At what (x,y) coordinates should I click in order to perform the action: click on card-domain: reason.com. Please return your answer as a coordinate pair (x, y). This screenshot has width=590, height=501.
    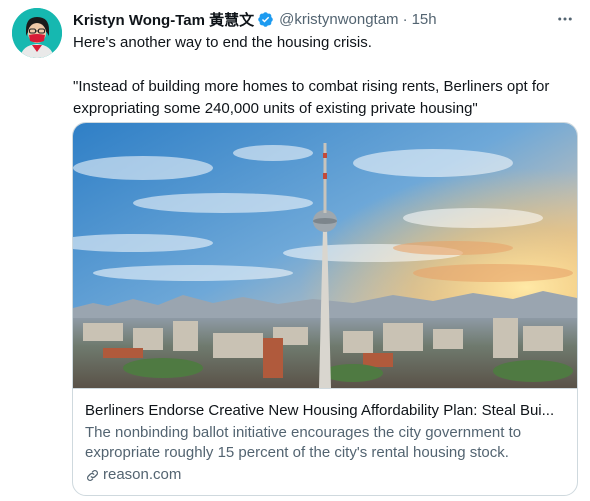
    Looking at the image, I should click on (325, 475).